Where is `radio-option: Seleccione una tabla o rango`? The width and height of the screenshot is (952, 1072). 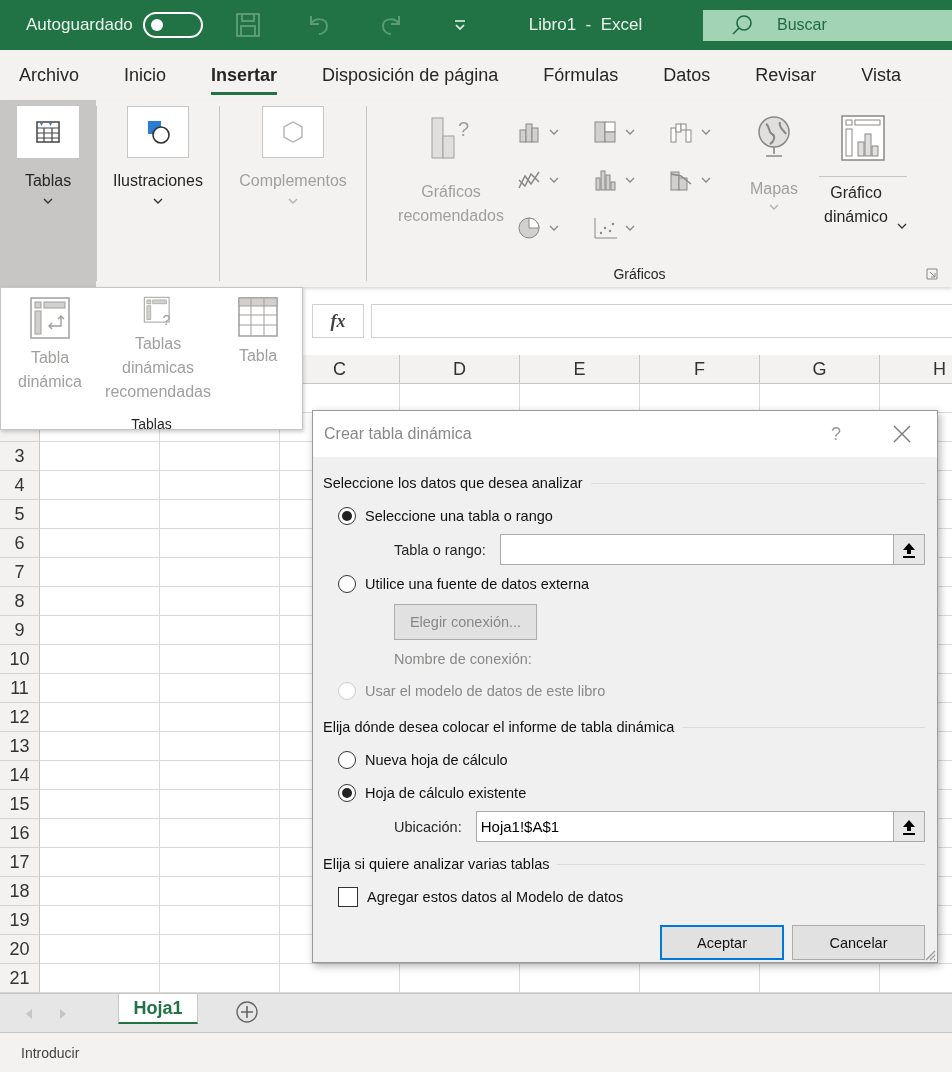
radio-option: Seleccione una tabla o rango is located at coordinates (624, 515).